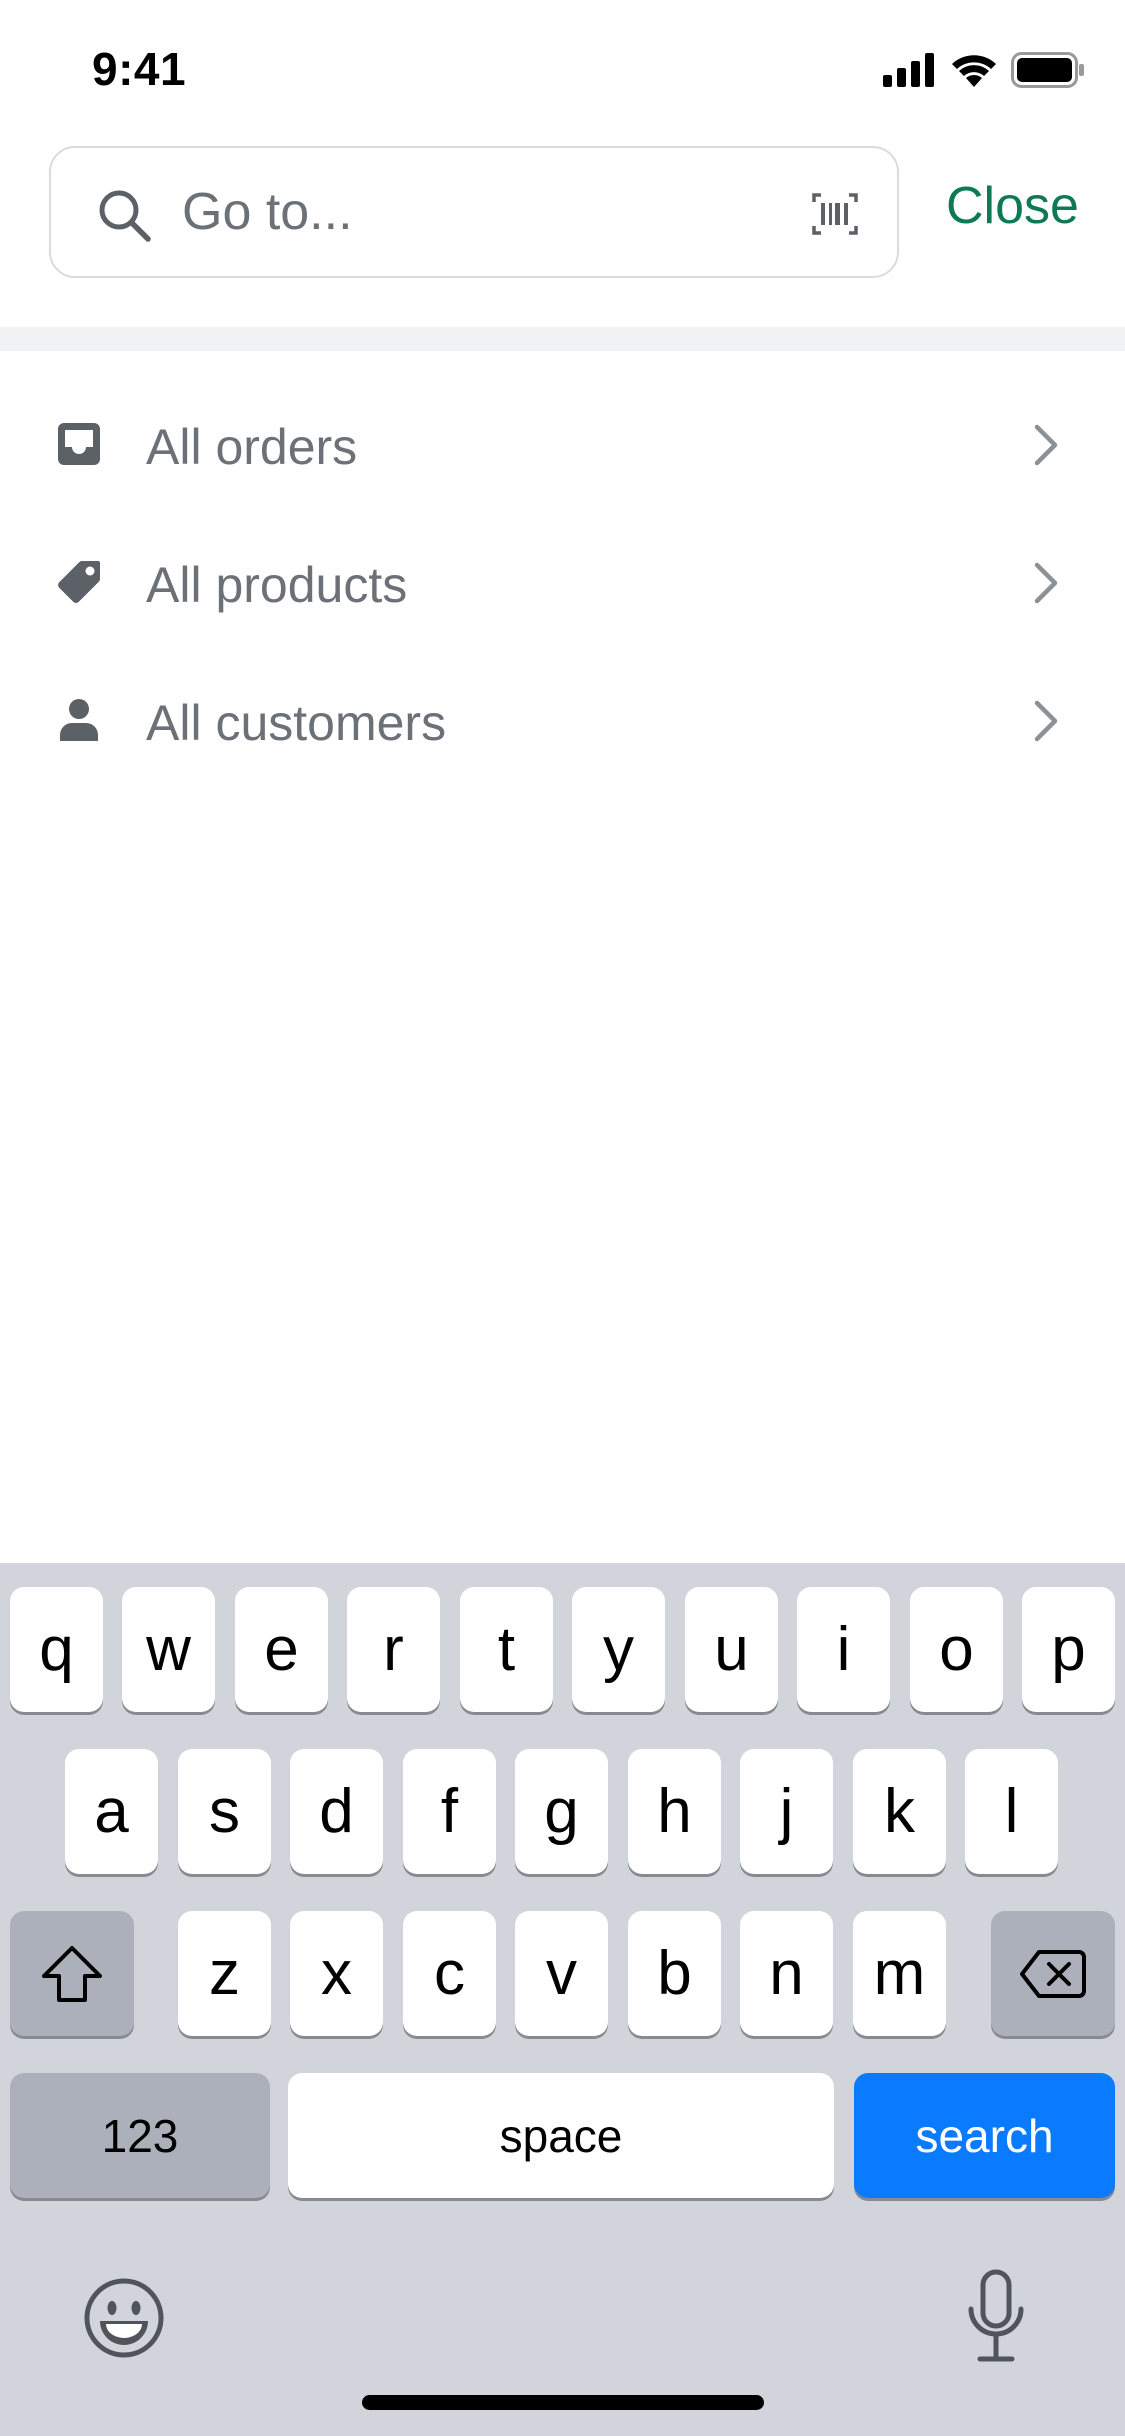 Image resolution: width=1125 pixels, height=2436 pixels. I want to click on shift-key, so click(72, 1973).